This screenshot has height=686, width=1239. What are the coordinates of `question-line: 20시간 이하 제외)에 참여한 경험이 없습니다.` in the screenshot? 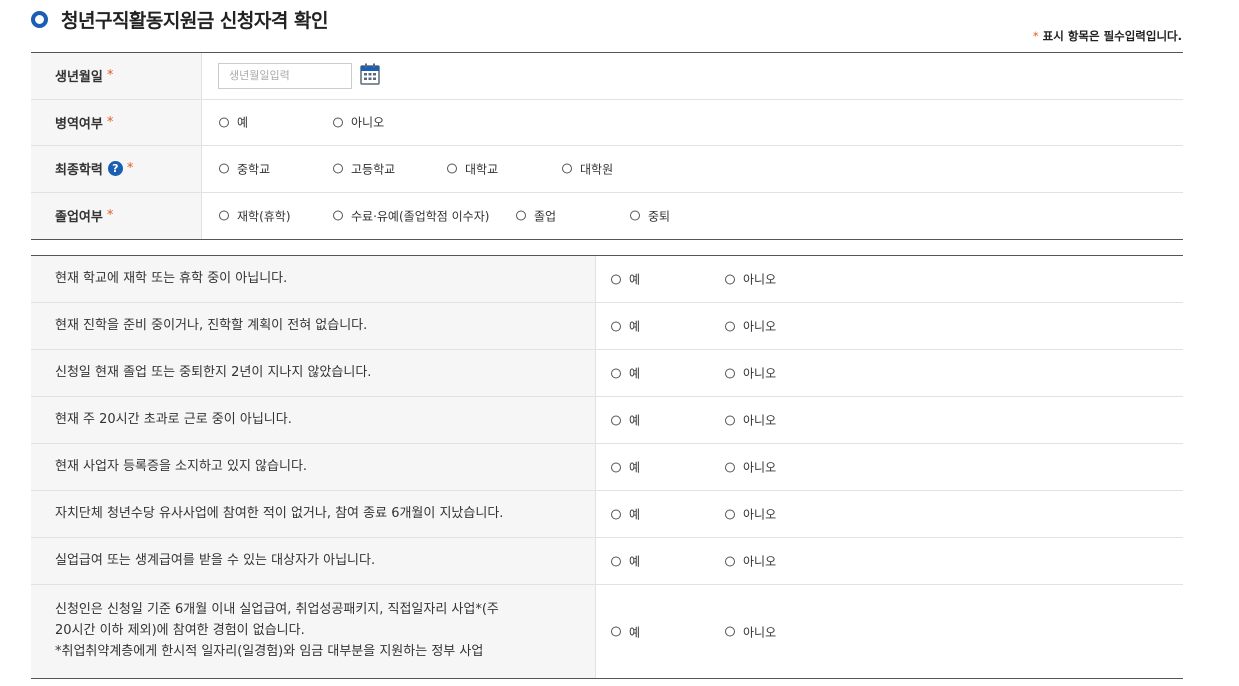 It's located at (180, 631).